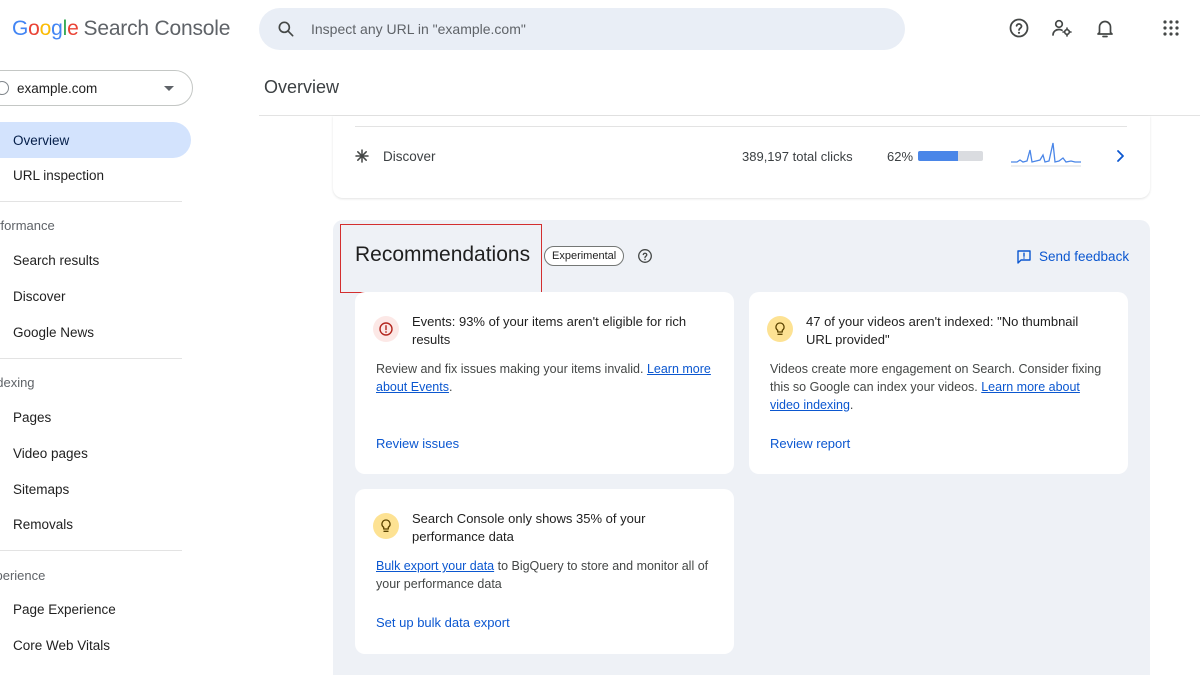 This screenshot has height=675, width=1200. What do you see at coordinates (32, 417) in the screenshot?
I see `sidebar-item-label: Pages` at bounding box center [32, 417].